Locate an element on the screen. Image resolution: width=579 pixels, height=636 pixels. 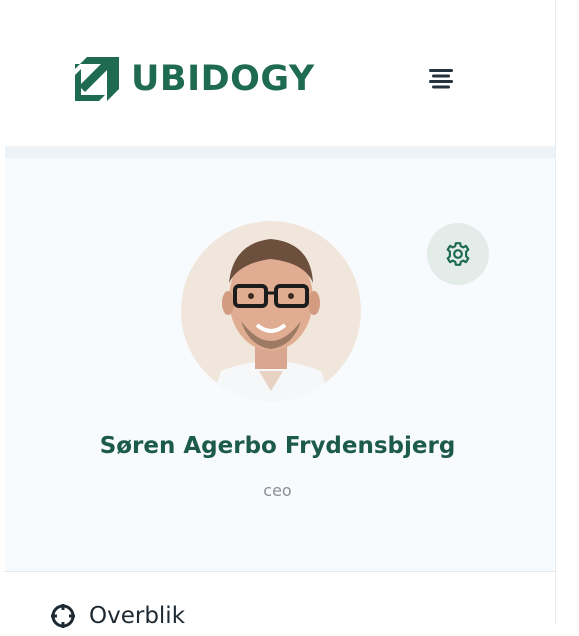
profile-settings-button is located at coordinates (458, 254).